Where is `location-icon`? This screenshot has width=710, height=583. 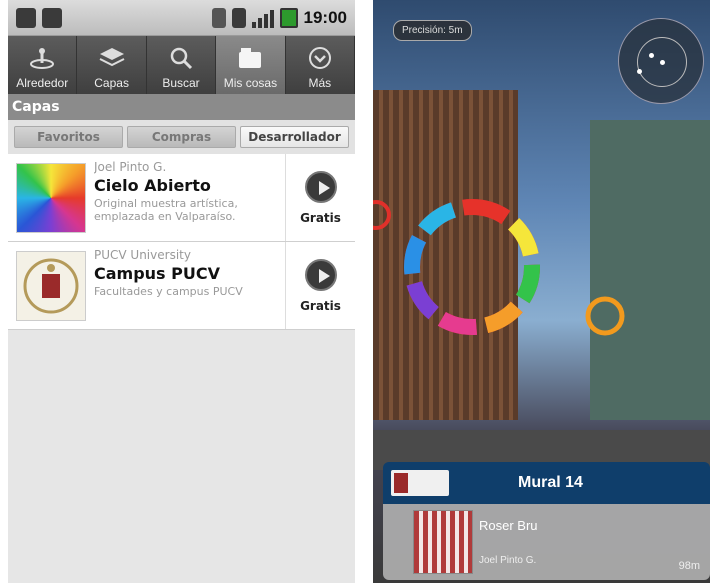 location-icon is located at coordinates (42, 58).